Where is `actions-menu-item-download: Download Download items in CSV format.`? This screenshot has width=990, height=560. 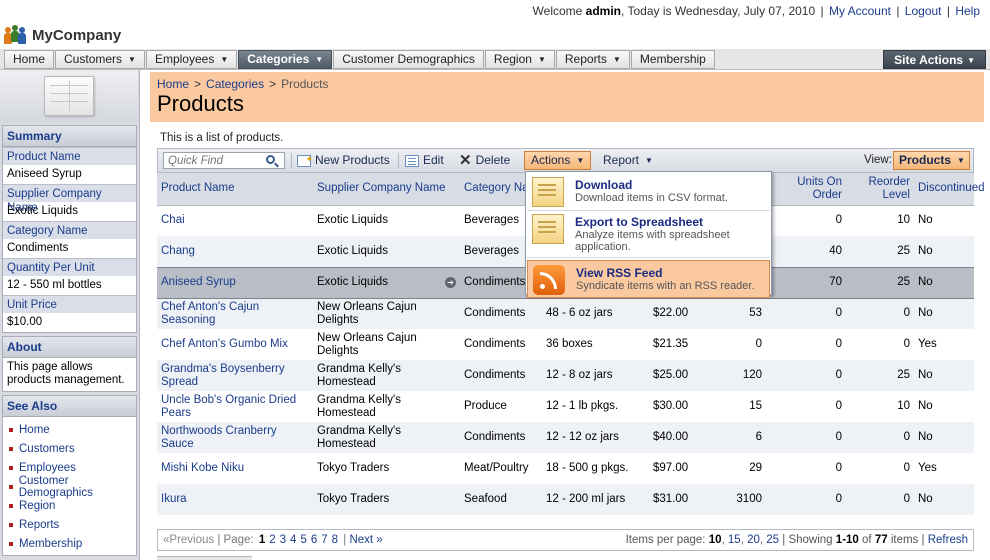 actions-menu-item-download: Download Download items in CSV format. is located at coordinates (648, 192).